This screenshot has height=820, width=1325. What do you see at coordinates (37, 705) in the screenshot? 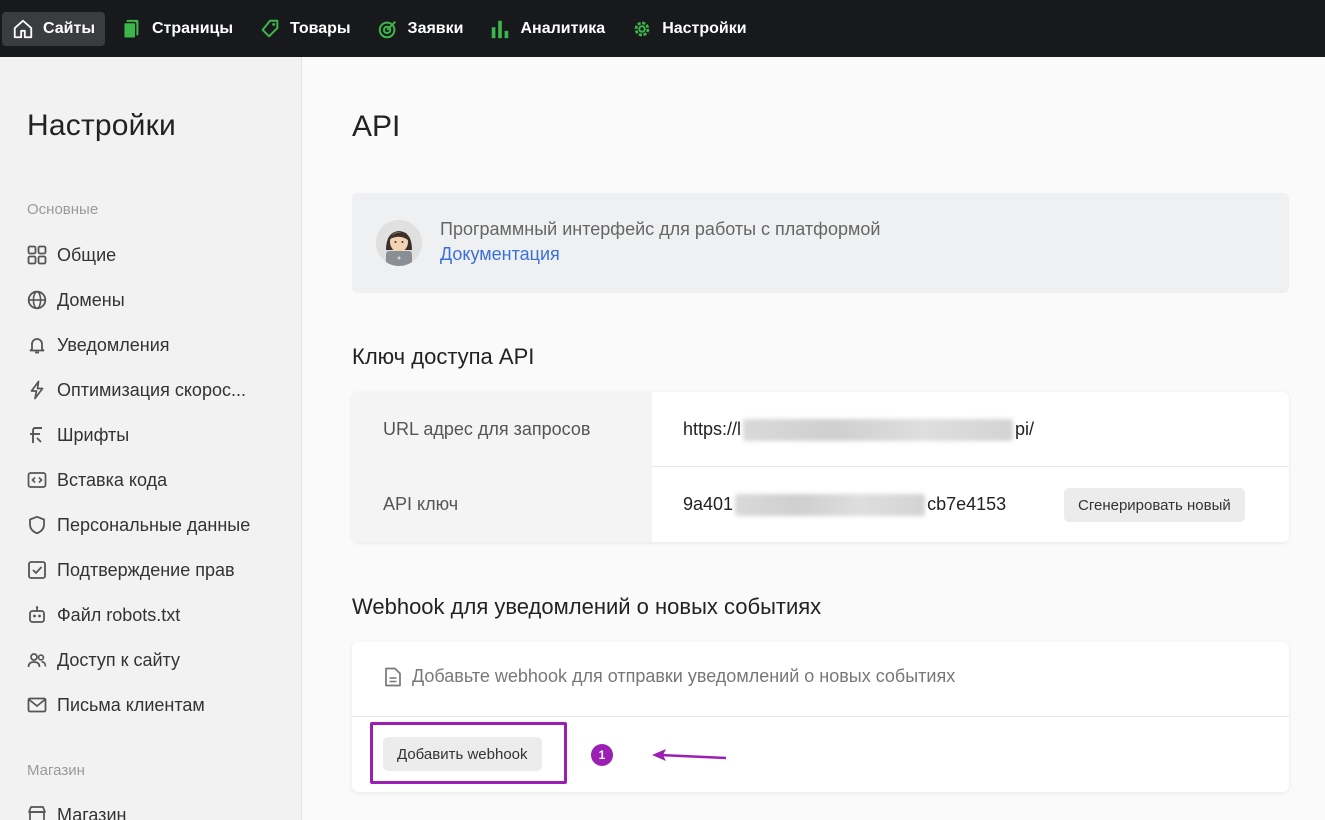
I see `mail-icon` at bounding box center [37, 705].